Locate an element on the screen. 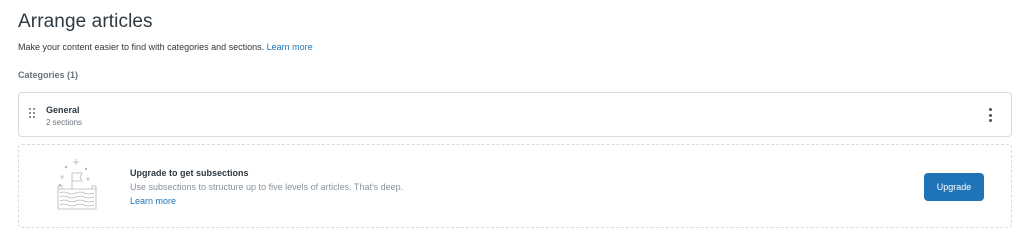  upgrade-title: Upgrade to get subsections is located at coordinates (189, 173).